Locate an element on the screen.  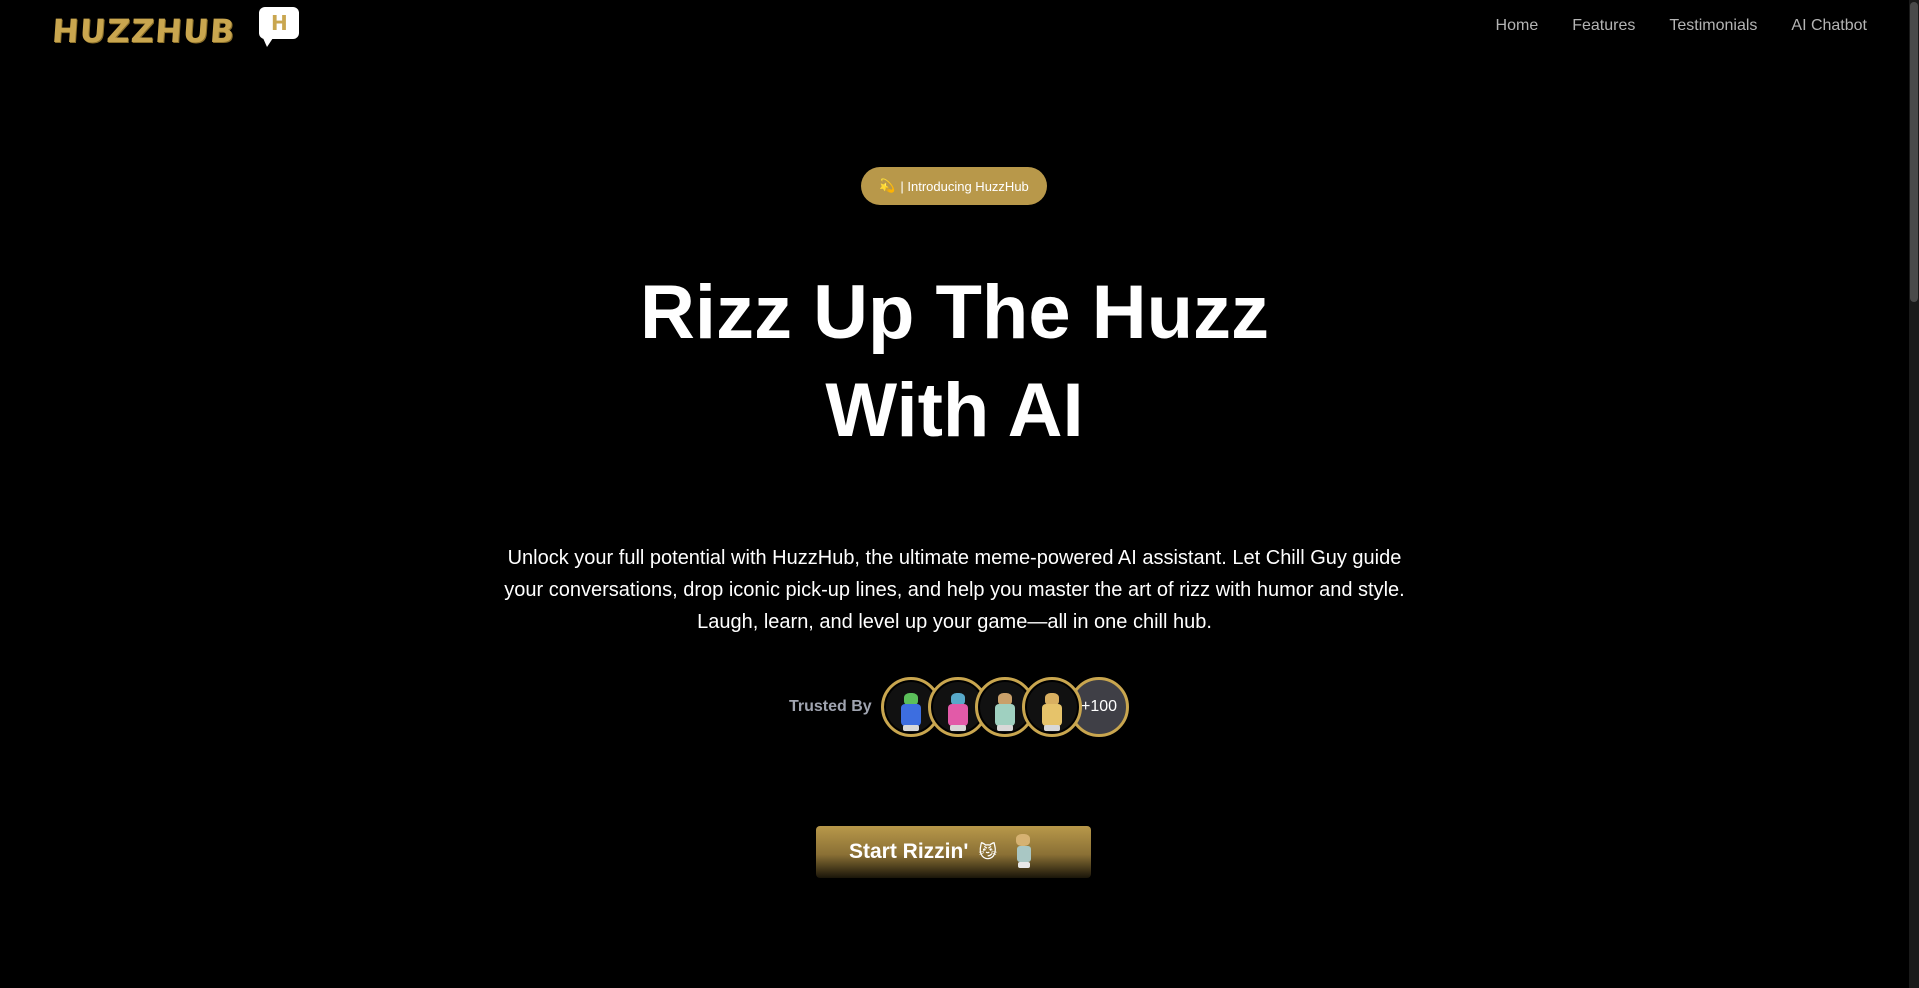
logo: HUZZHUB H is located at coordinates (175, 28).